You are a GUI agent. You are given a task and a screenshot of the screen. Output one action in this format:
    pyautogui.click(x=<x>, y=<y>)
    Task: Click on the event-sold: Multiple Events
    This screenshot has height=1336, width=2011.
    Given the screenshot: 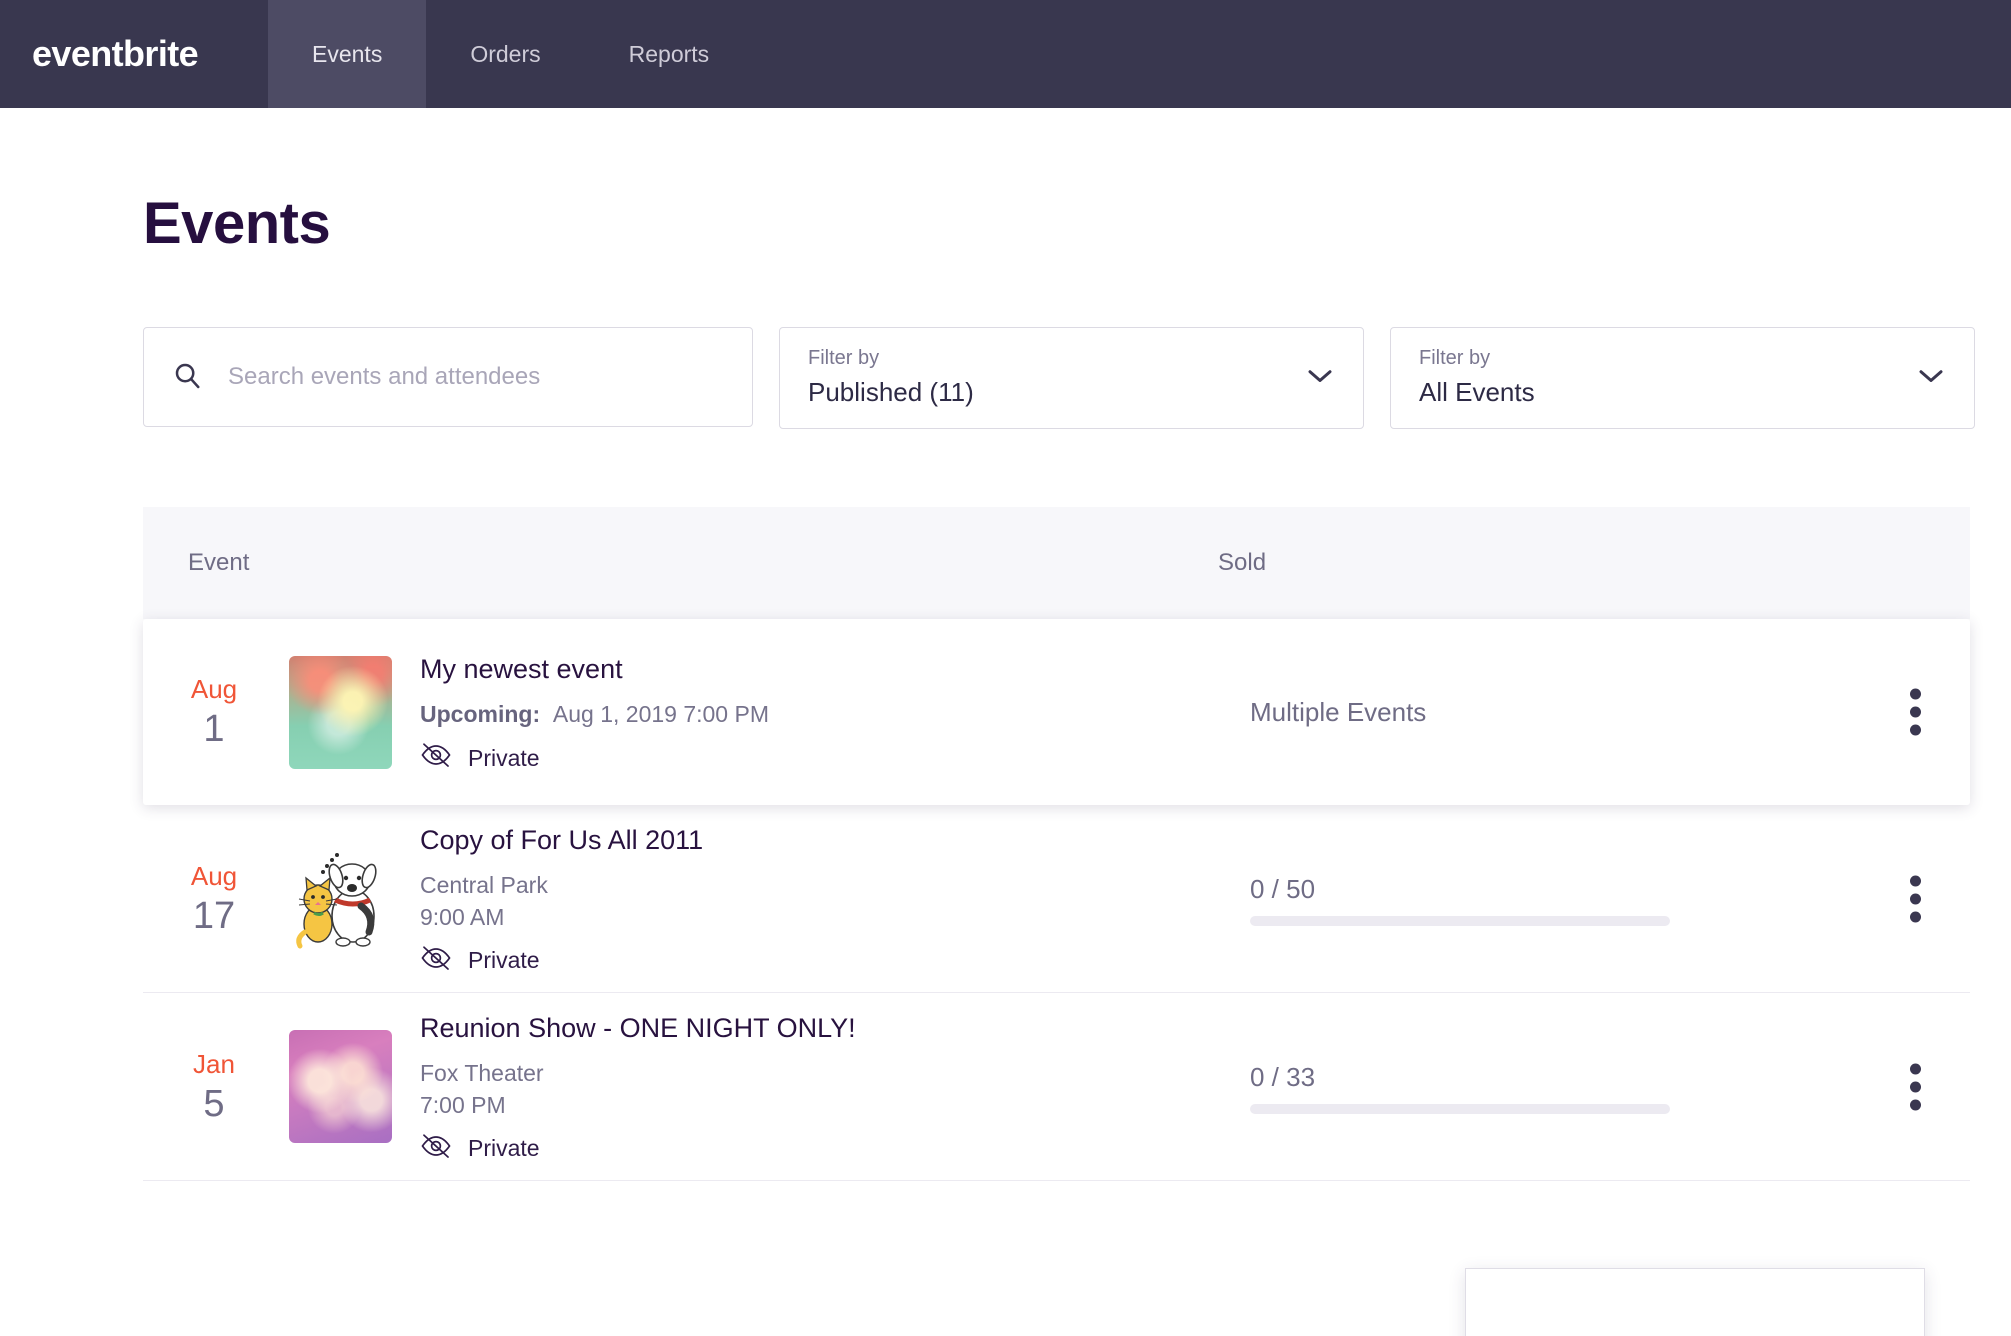 What is the action you would take?
    pyautogui.click(x=1465, y=712)
    